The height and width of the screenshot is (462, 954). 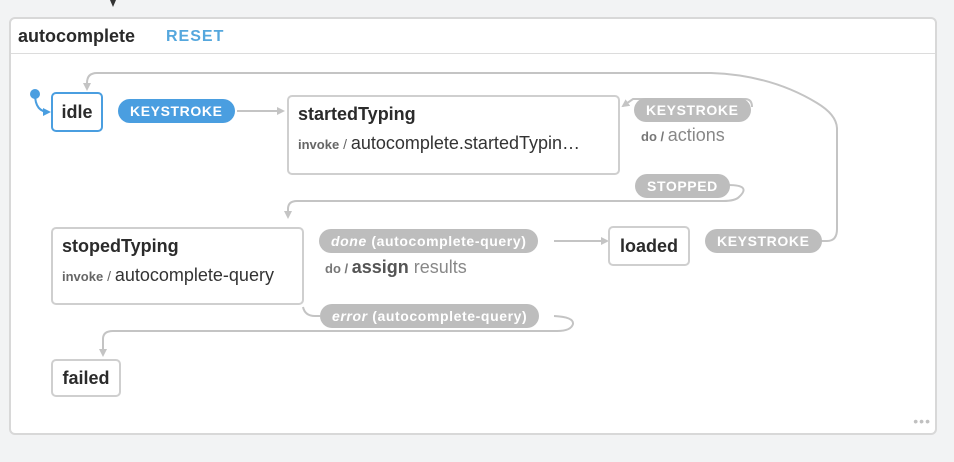 What do you see at coordinates (120, 246) in the screenshot?
I see `state-name: stopedTyping` at bounding box center [120, 246].